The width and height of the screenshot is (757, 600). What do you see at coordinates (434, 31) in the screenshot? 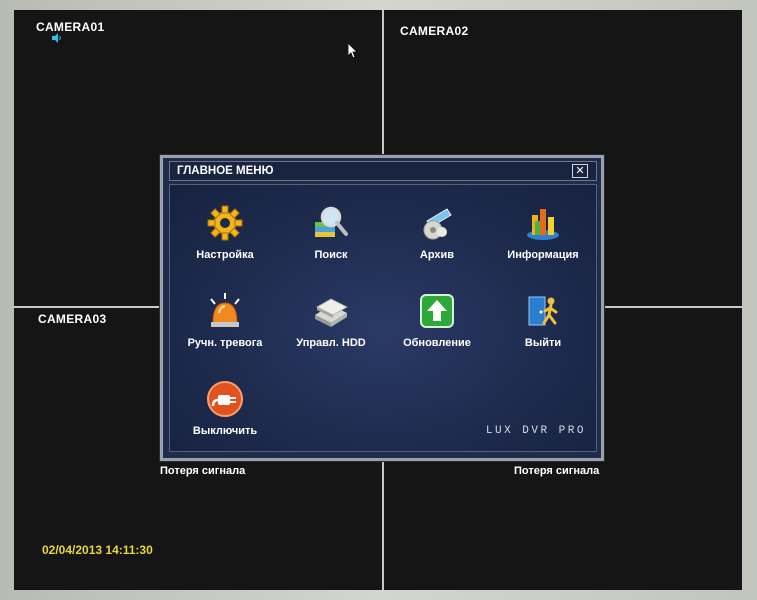
I see `camera-2-label: CAMERA02` at bounding box center [434, 31].